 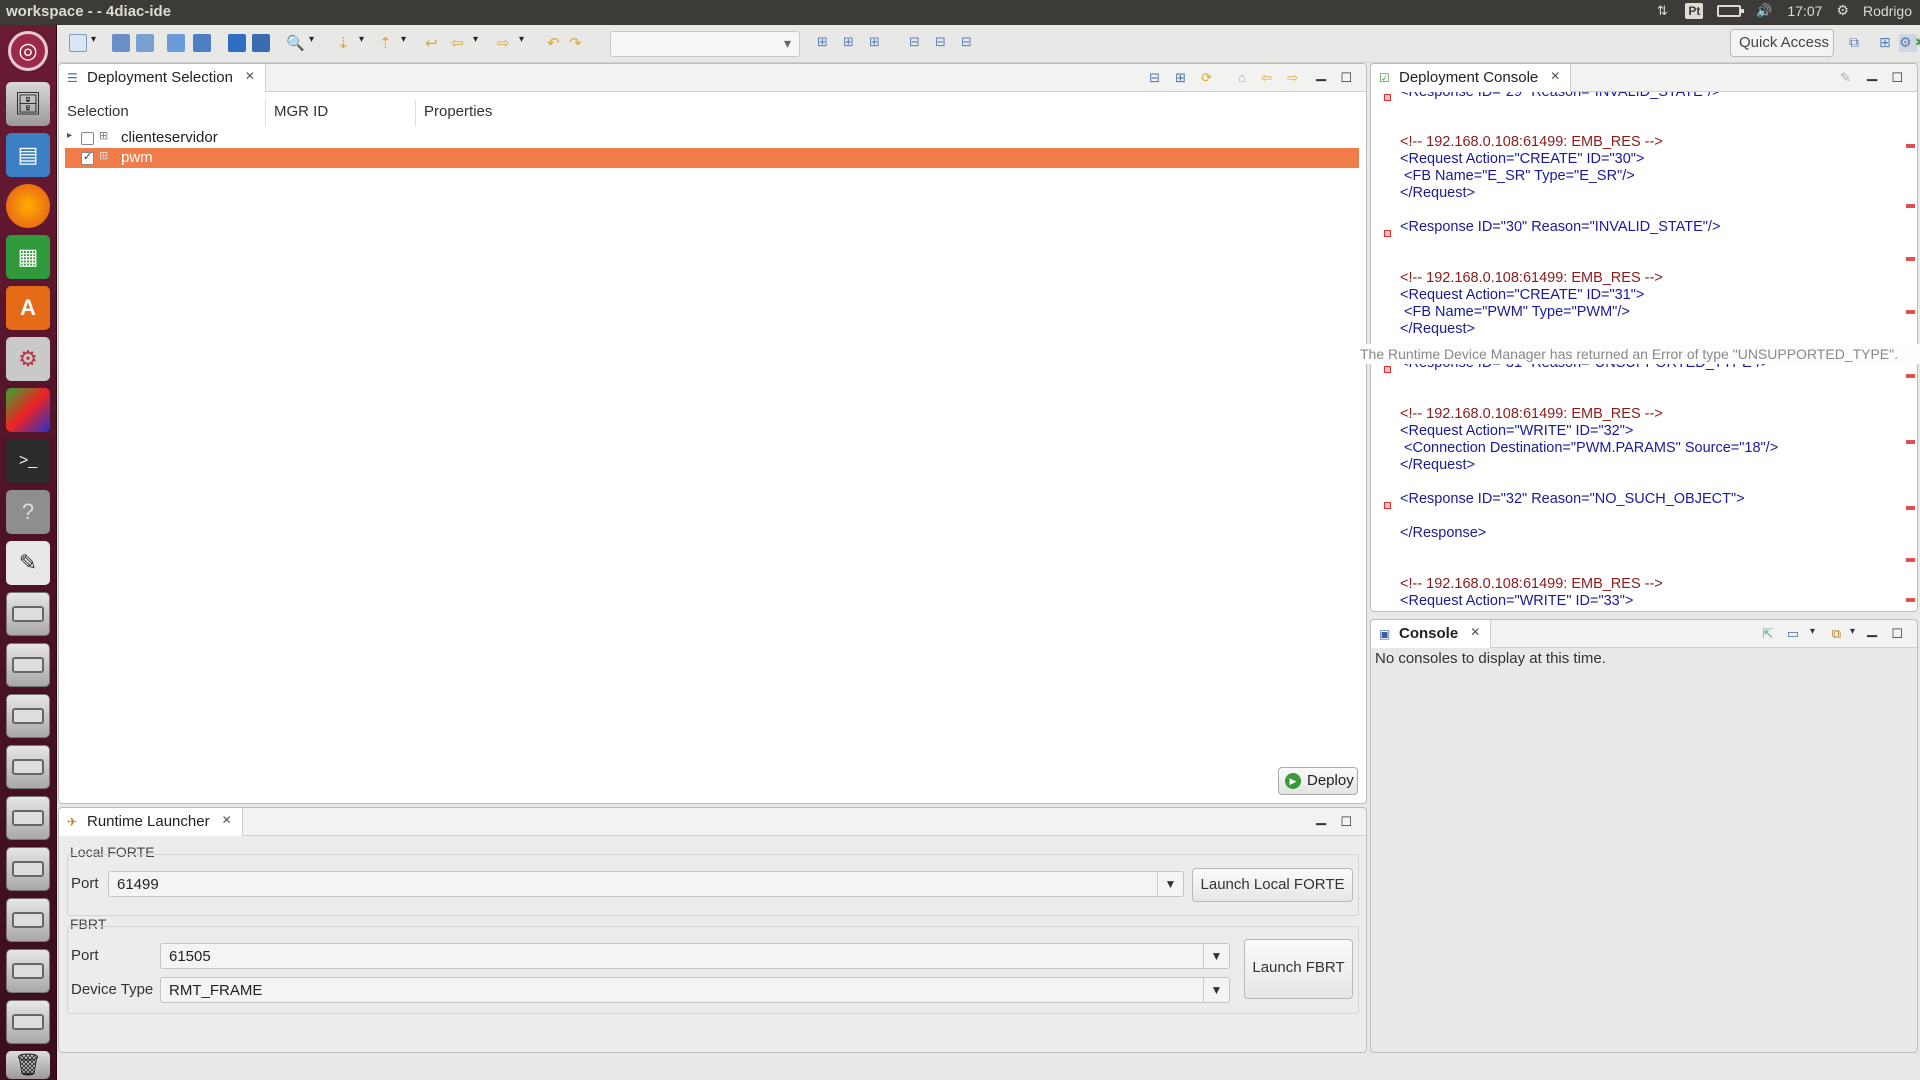 What do you see at coordinates (944, 43) in the screenshot?
I see `align-middle-icon: ⊟` at bounding box center [944, 43].